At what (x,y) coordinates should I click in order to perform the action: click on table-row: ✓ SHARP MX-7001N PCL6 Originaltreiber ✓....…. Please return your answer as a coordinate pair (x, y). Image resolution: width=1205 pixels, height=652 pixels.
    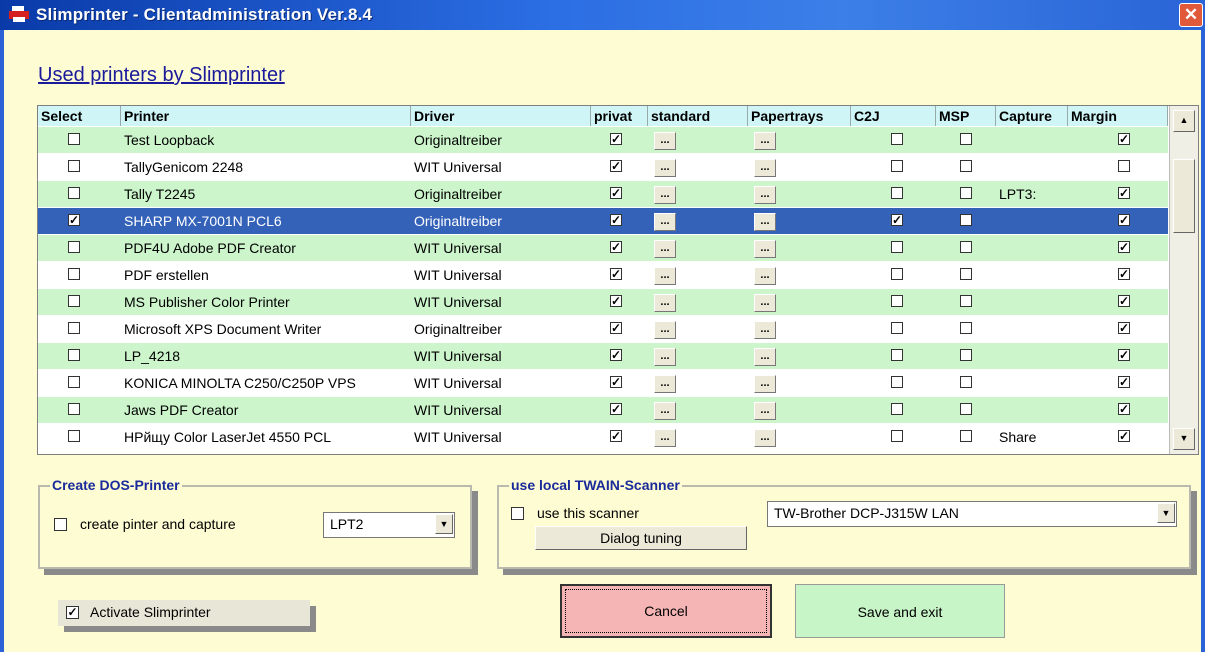
    Looking at the image, I should click on (603, 221).